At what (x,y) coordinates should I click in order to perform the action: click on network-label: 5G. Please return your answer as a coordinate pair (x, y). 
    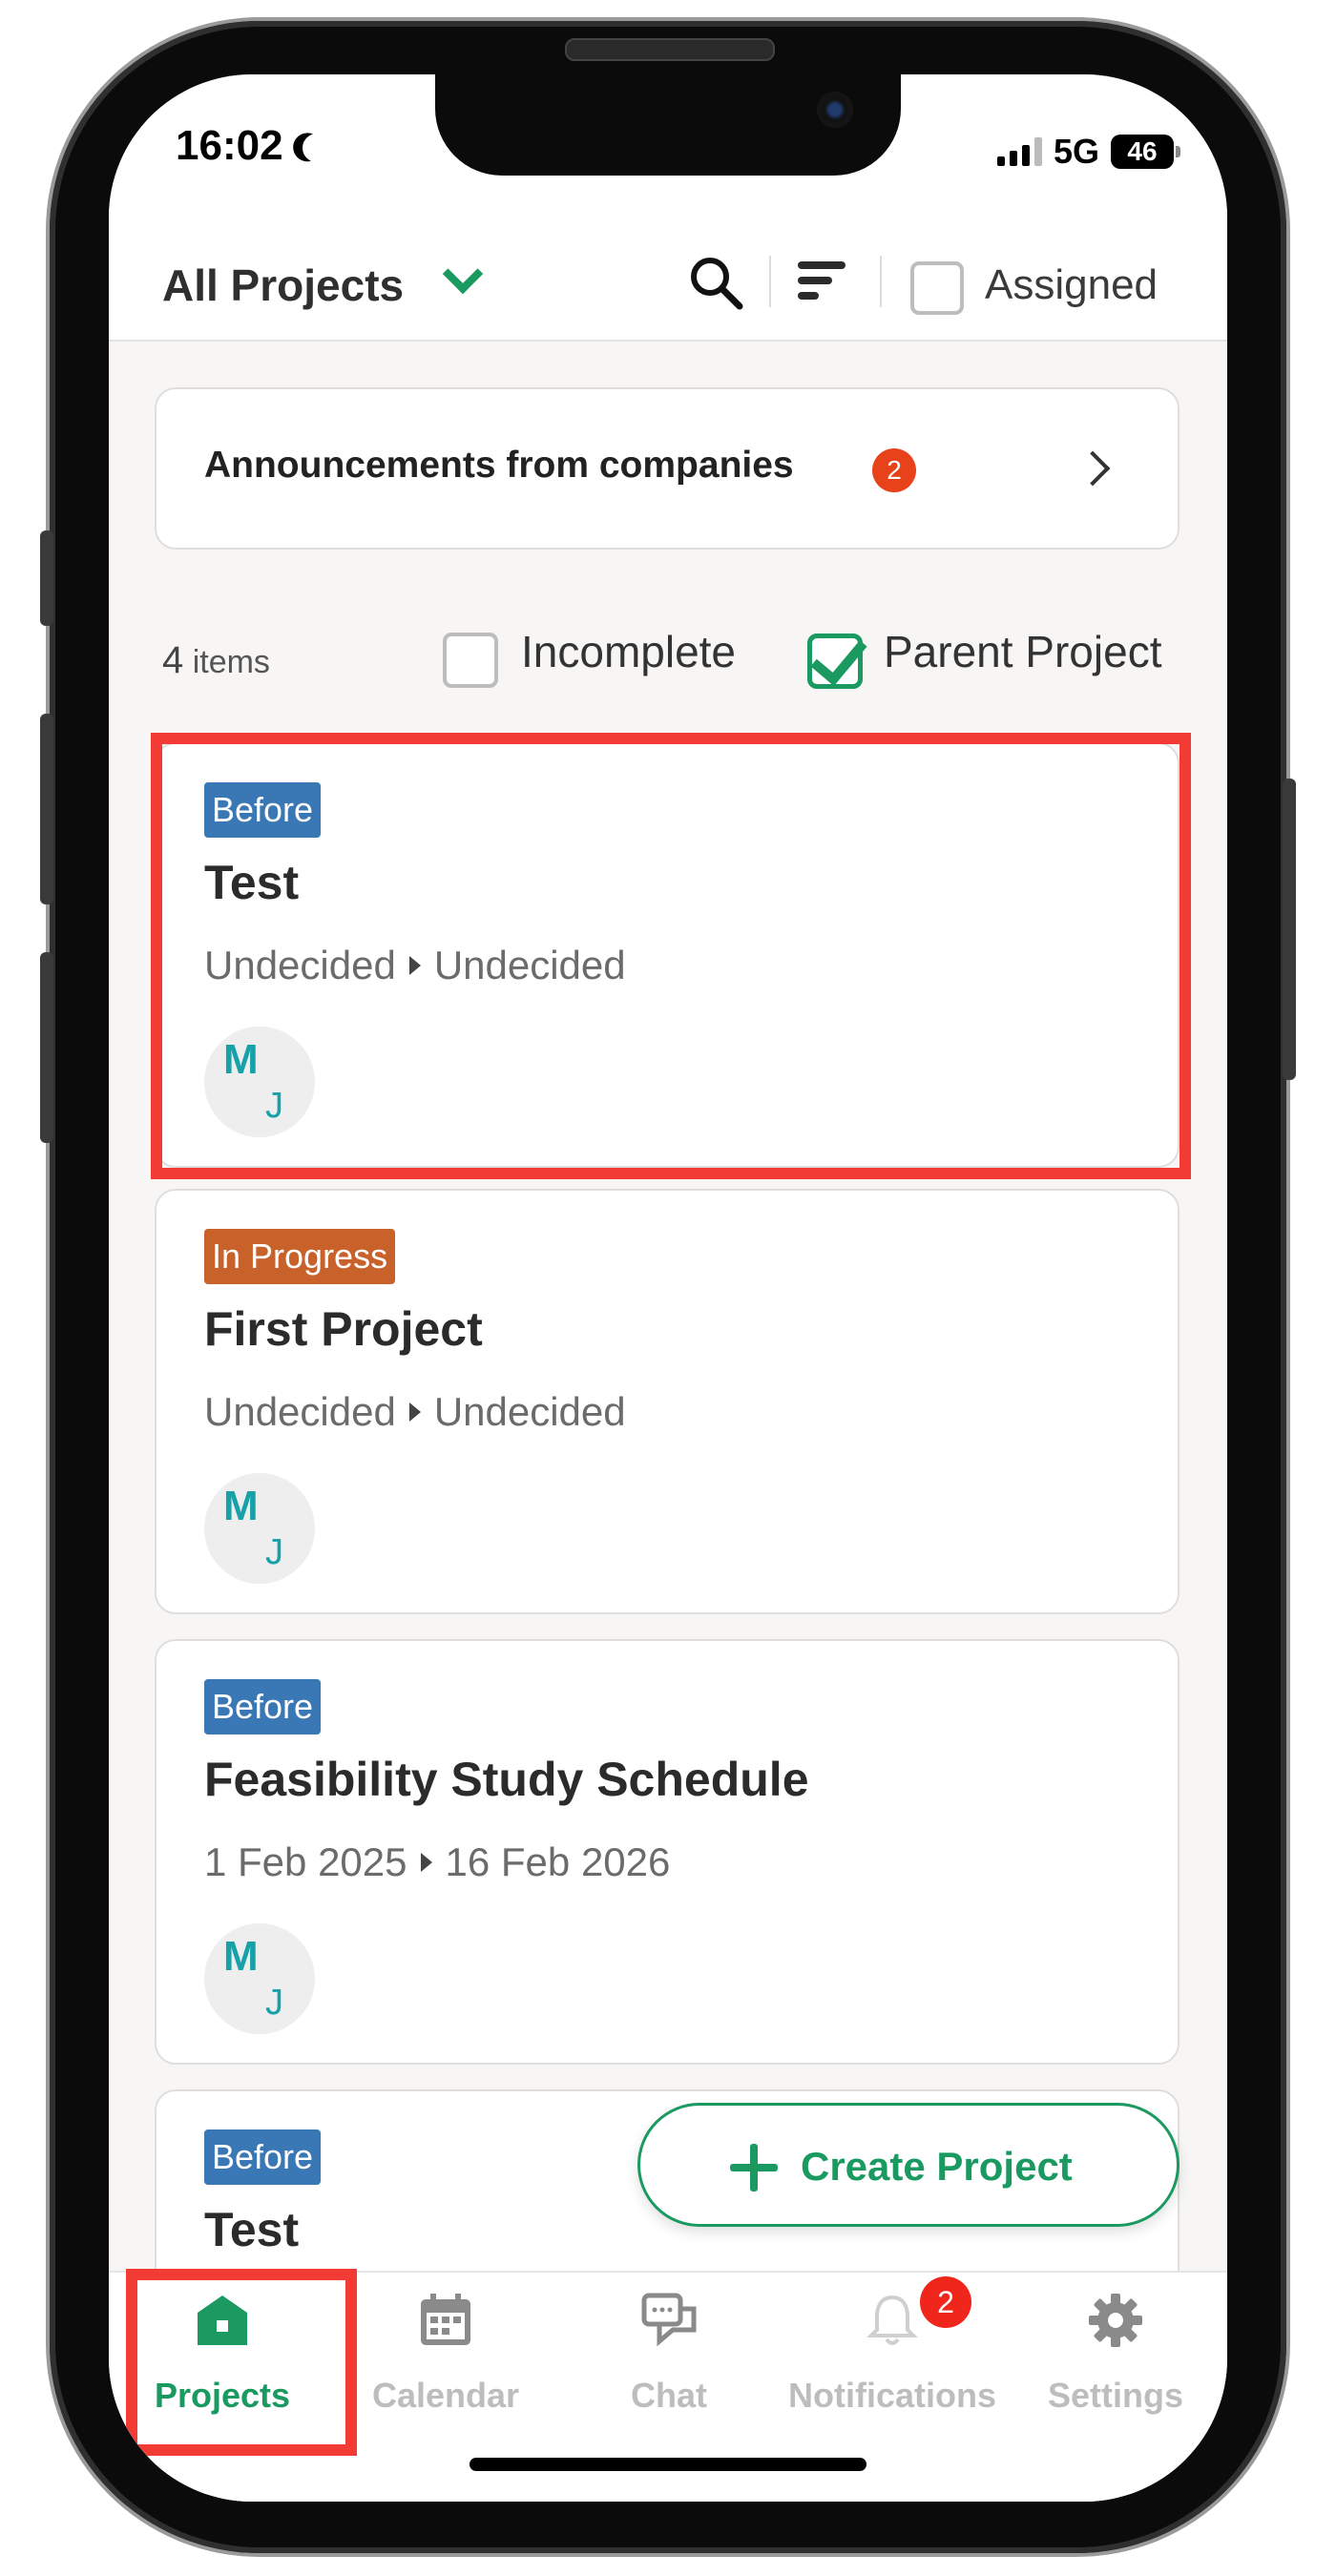
    Looking at the image, I should click on (1076, 151).